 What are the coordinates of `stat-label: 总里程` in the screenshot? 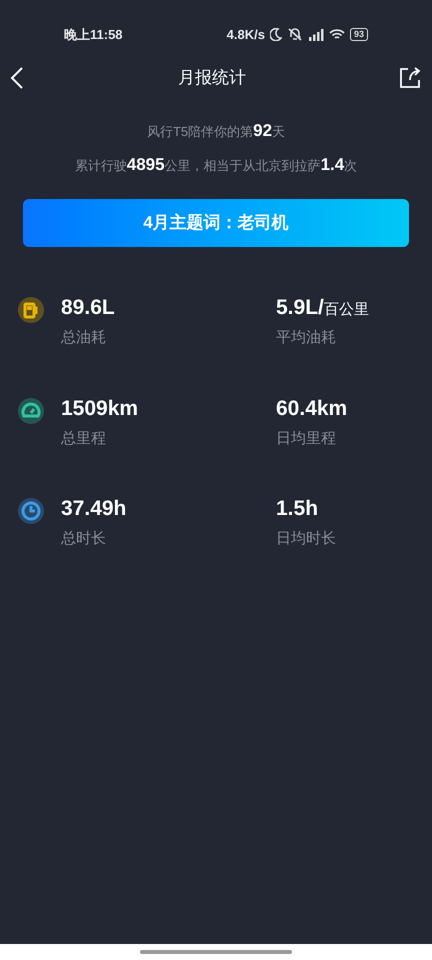 It's located at (84, 438).